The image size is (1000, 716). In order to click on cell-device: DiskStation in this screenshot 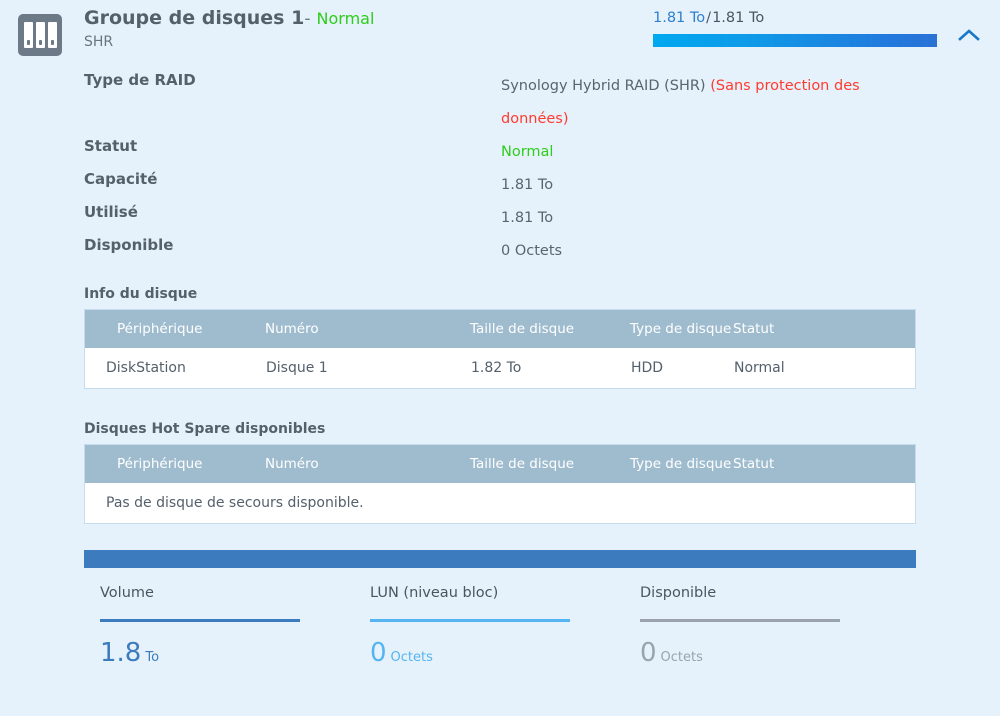, I will do `click(175, 368)`.